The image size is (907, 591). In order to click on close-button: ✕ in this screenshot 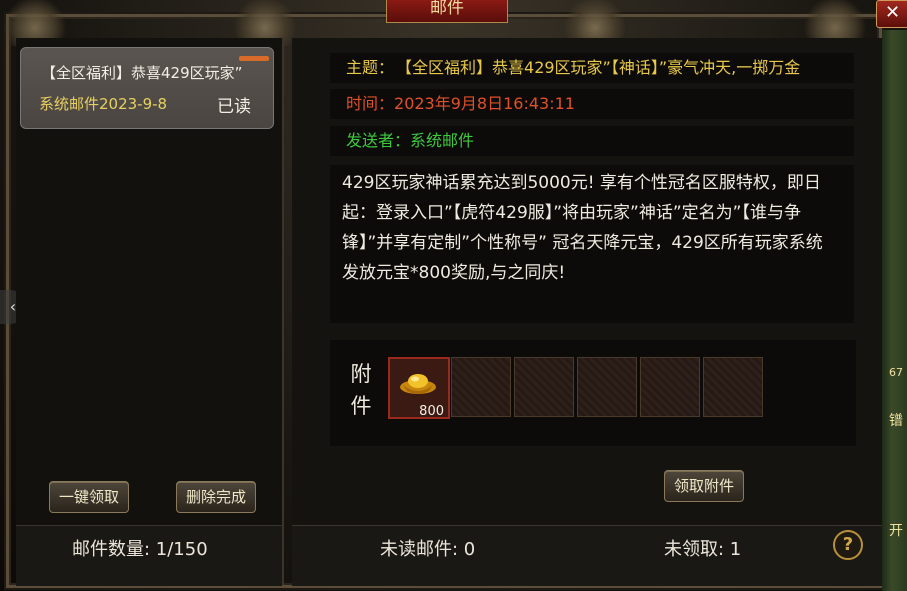, I will do `click(891, 14)`.